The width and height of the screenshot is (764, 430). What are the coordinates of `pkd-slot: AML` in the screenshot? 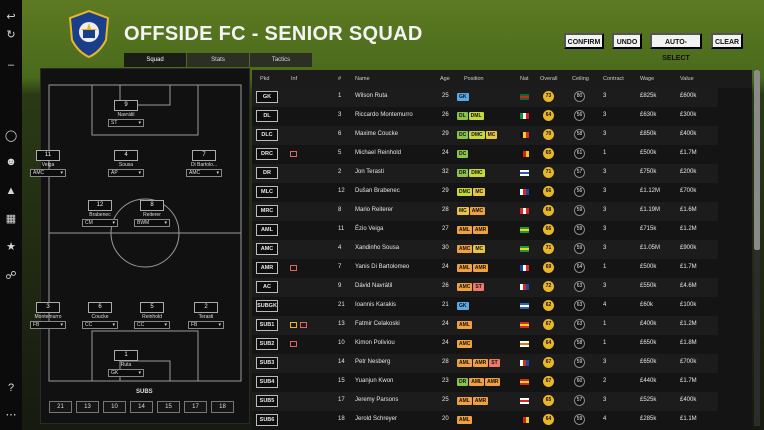 It's located at (267, 230).